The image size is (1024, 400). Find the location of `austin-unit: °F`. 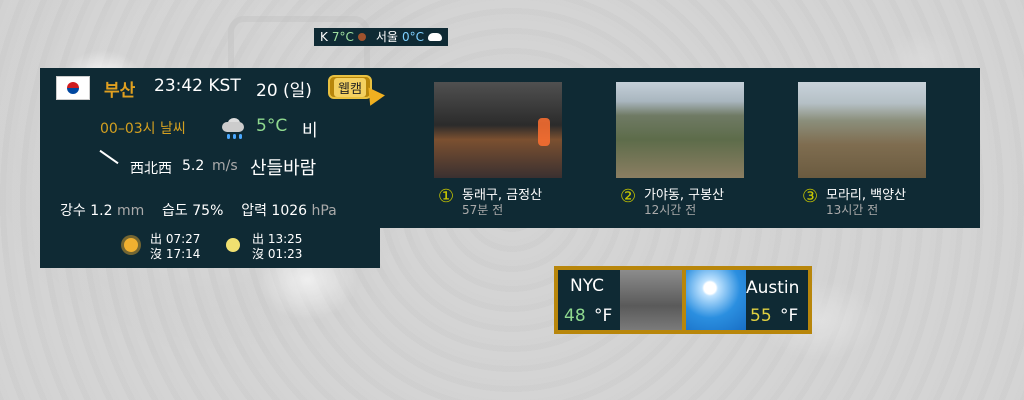

austin-unit: °F is located at coordinates (789, 316).